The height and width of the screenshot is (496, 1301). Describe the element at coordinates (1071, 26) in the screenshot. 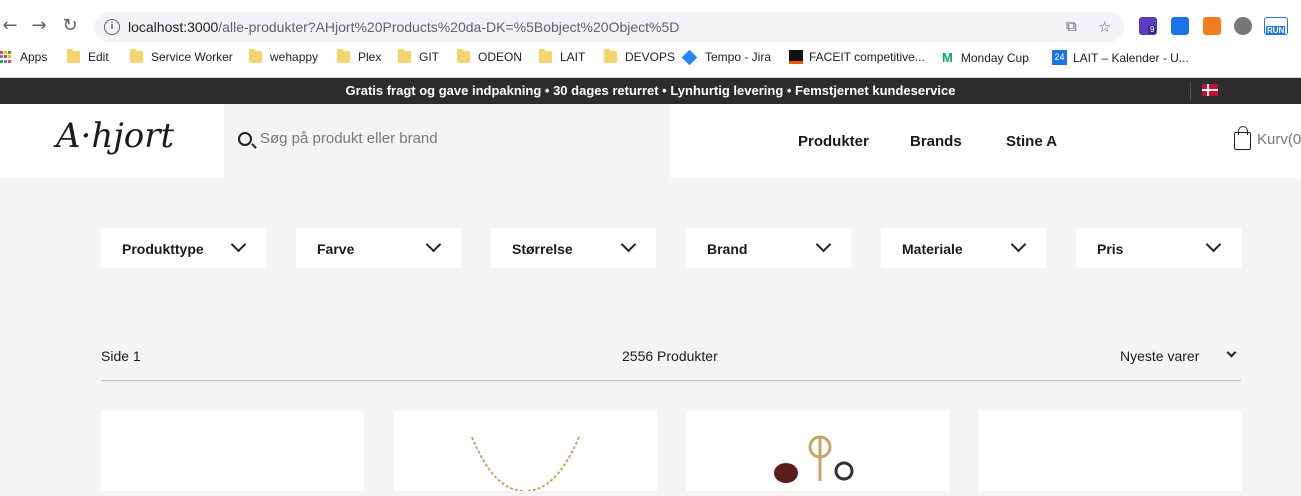

I see `translate-icon: ⧉` at that location.